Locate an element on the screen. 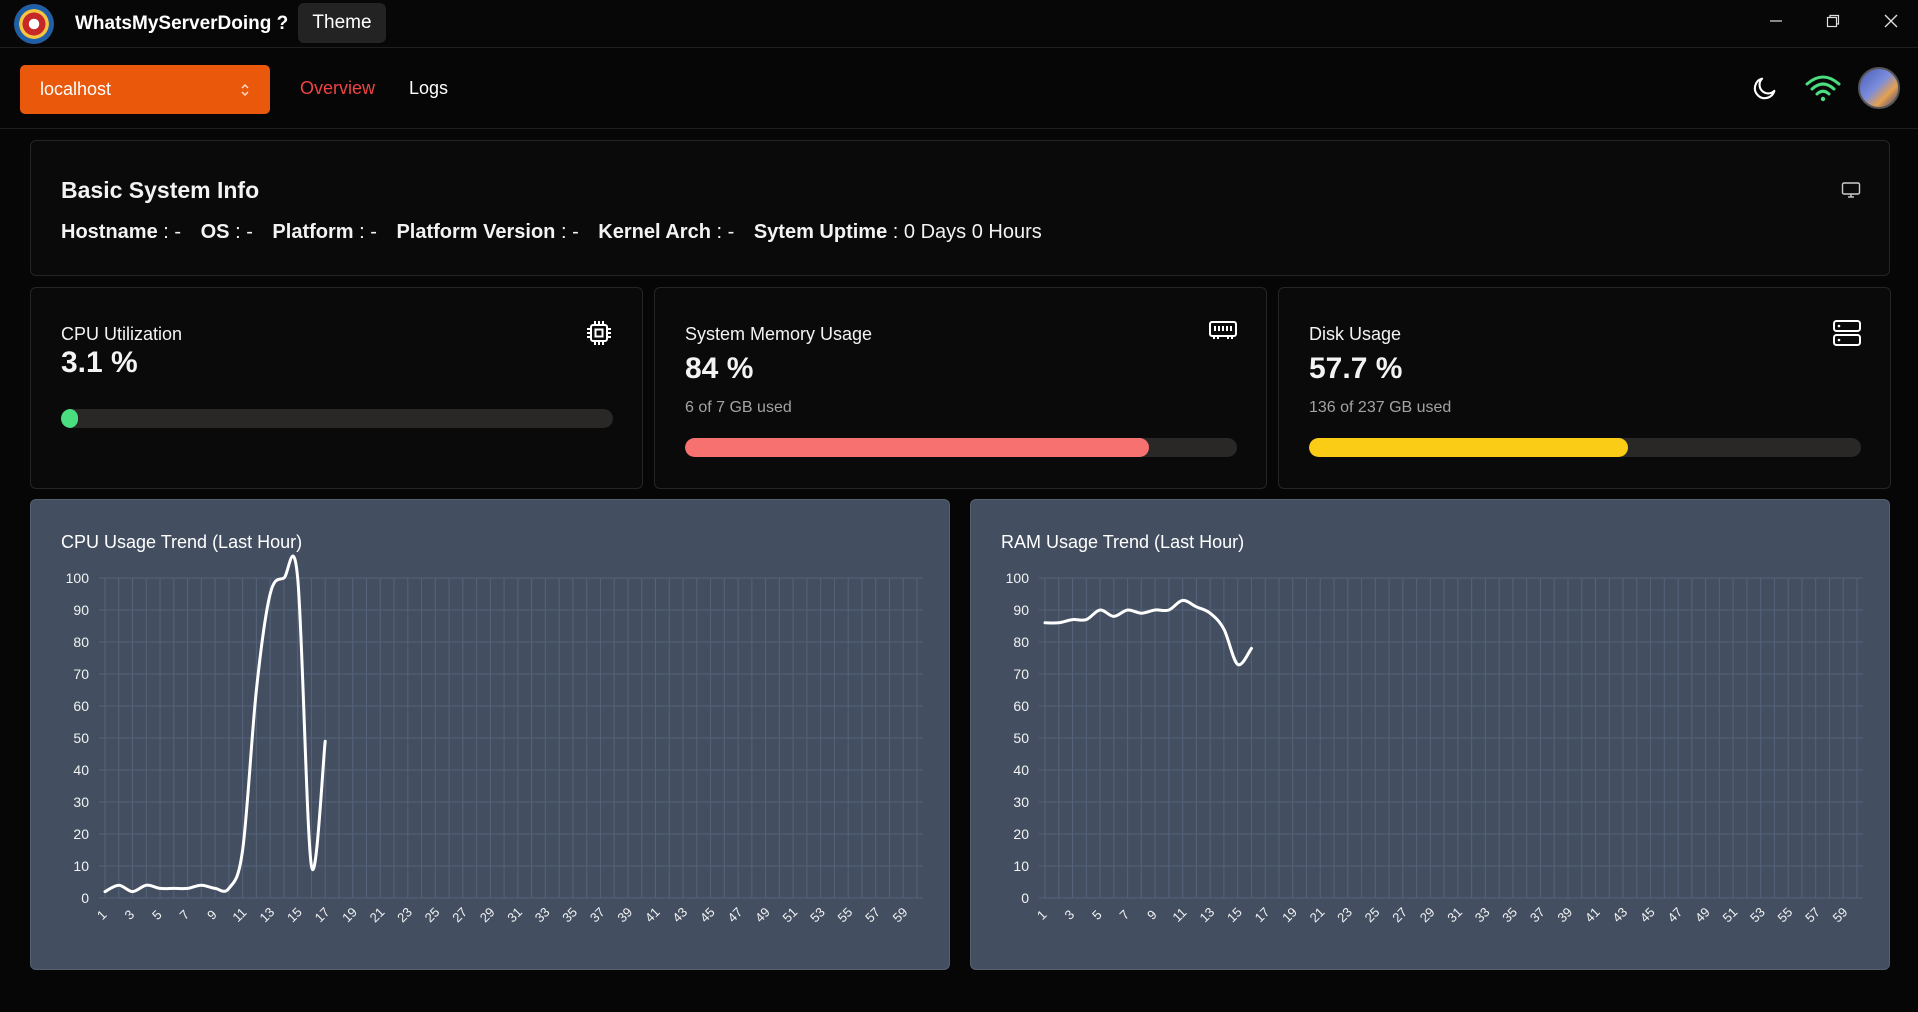 Image resolution: width=1918 pixels, height=1012 pixels. minimize-icon is located at coordinates (1776, 21).